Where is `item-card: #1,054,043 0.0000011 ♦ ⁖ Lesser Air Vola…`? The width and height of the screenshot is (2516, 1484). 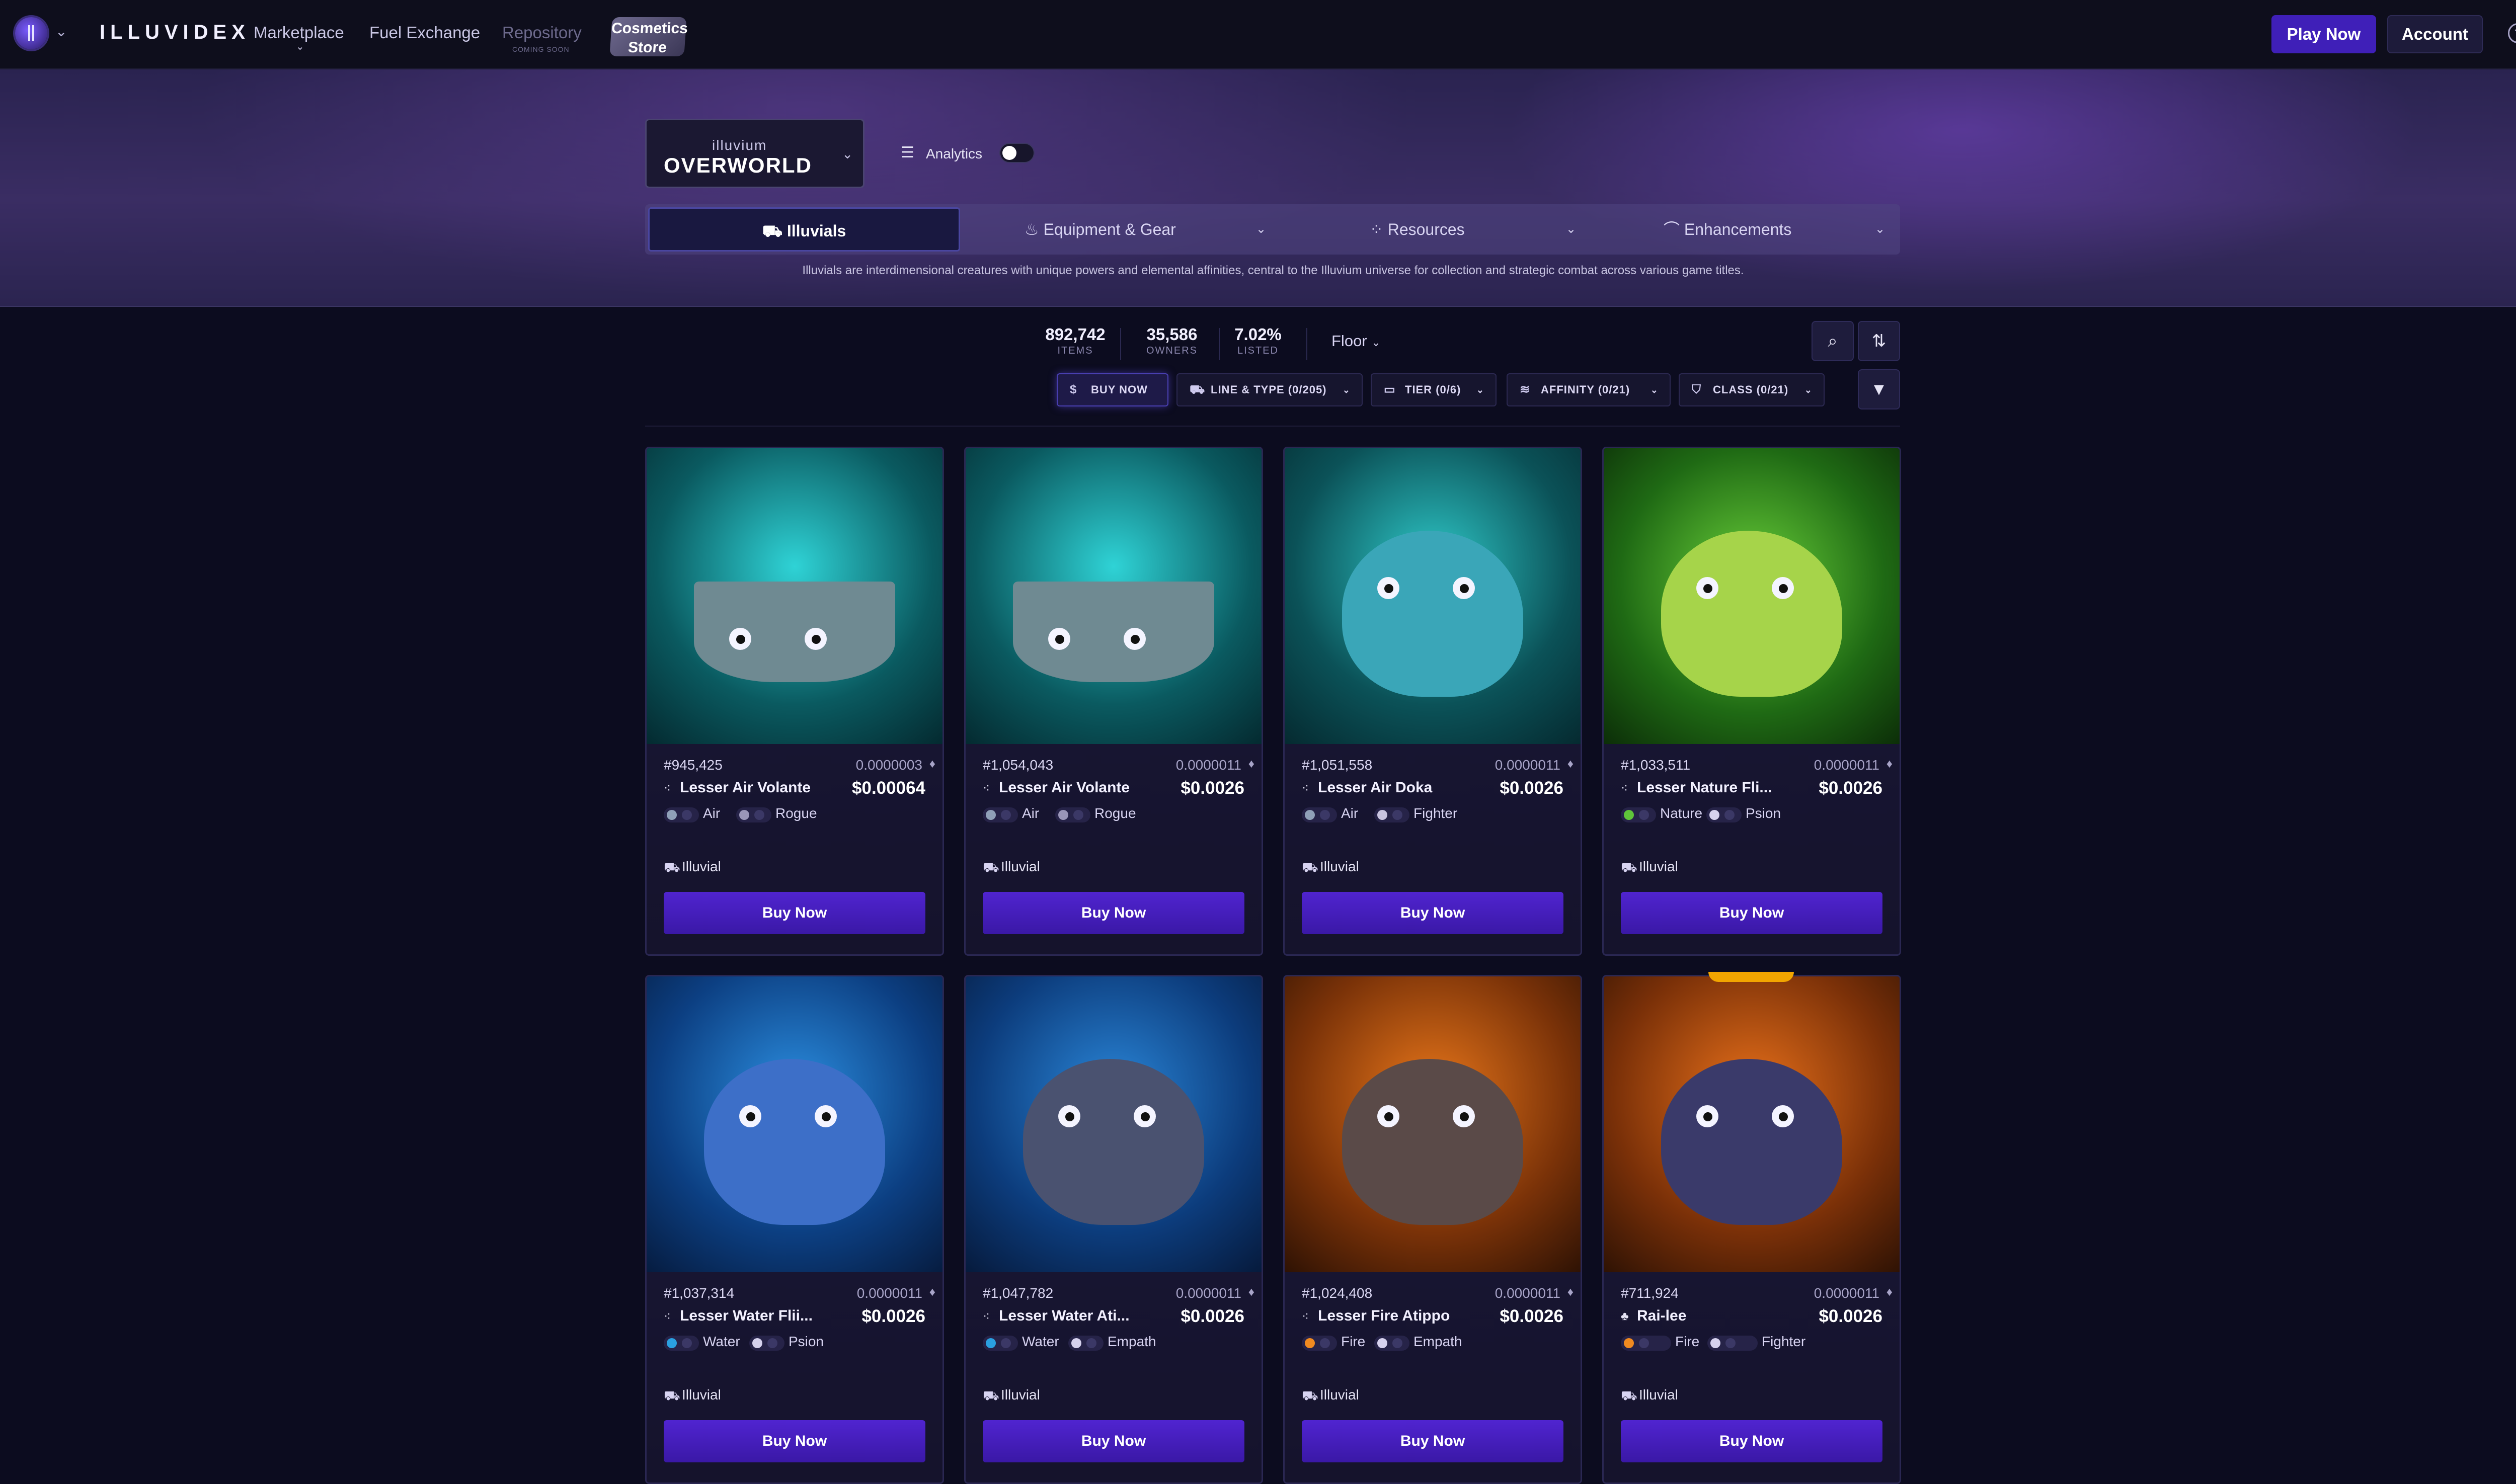 item-card: #1,054,043 0.0000011 ♦ ⁖ Lesser Air Vola… is located at coordinates (1113, 701).